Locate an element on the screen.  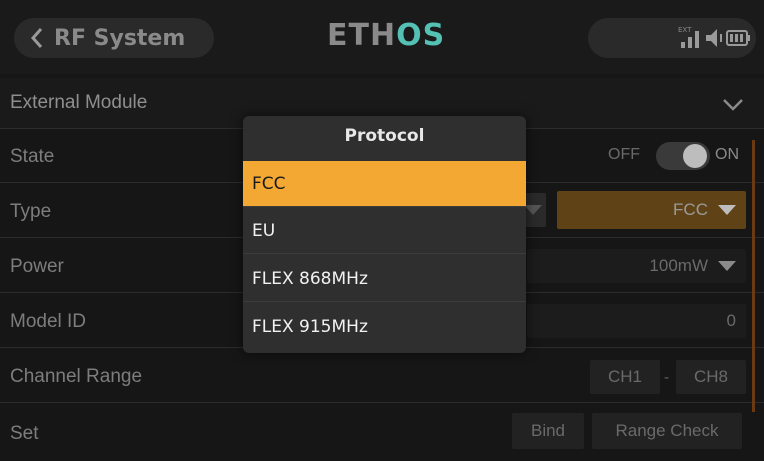
scrollbar is located at coordinates (753, 276).